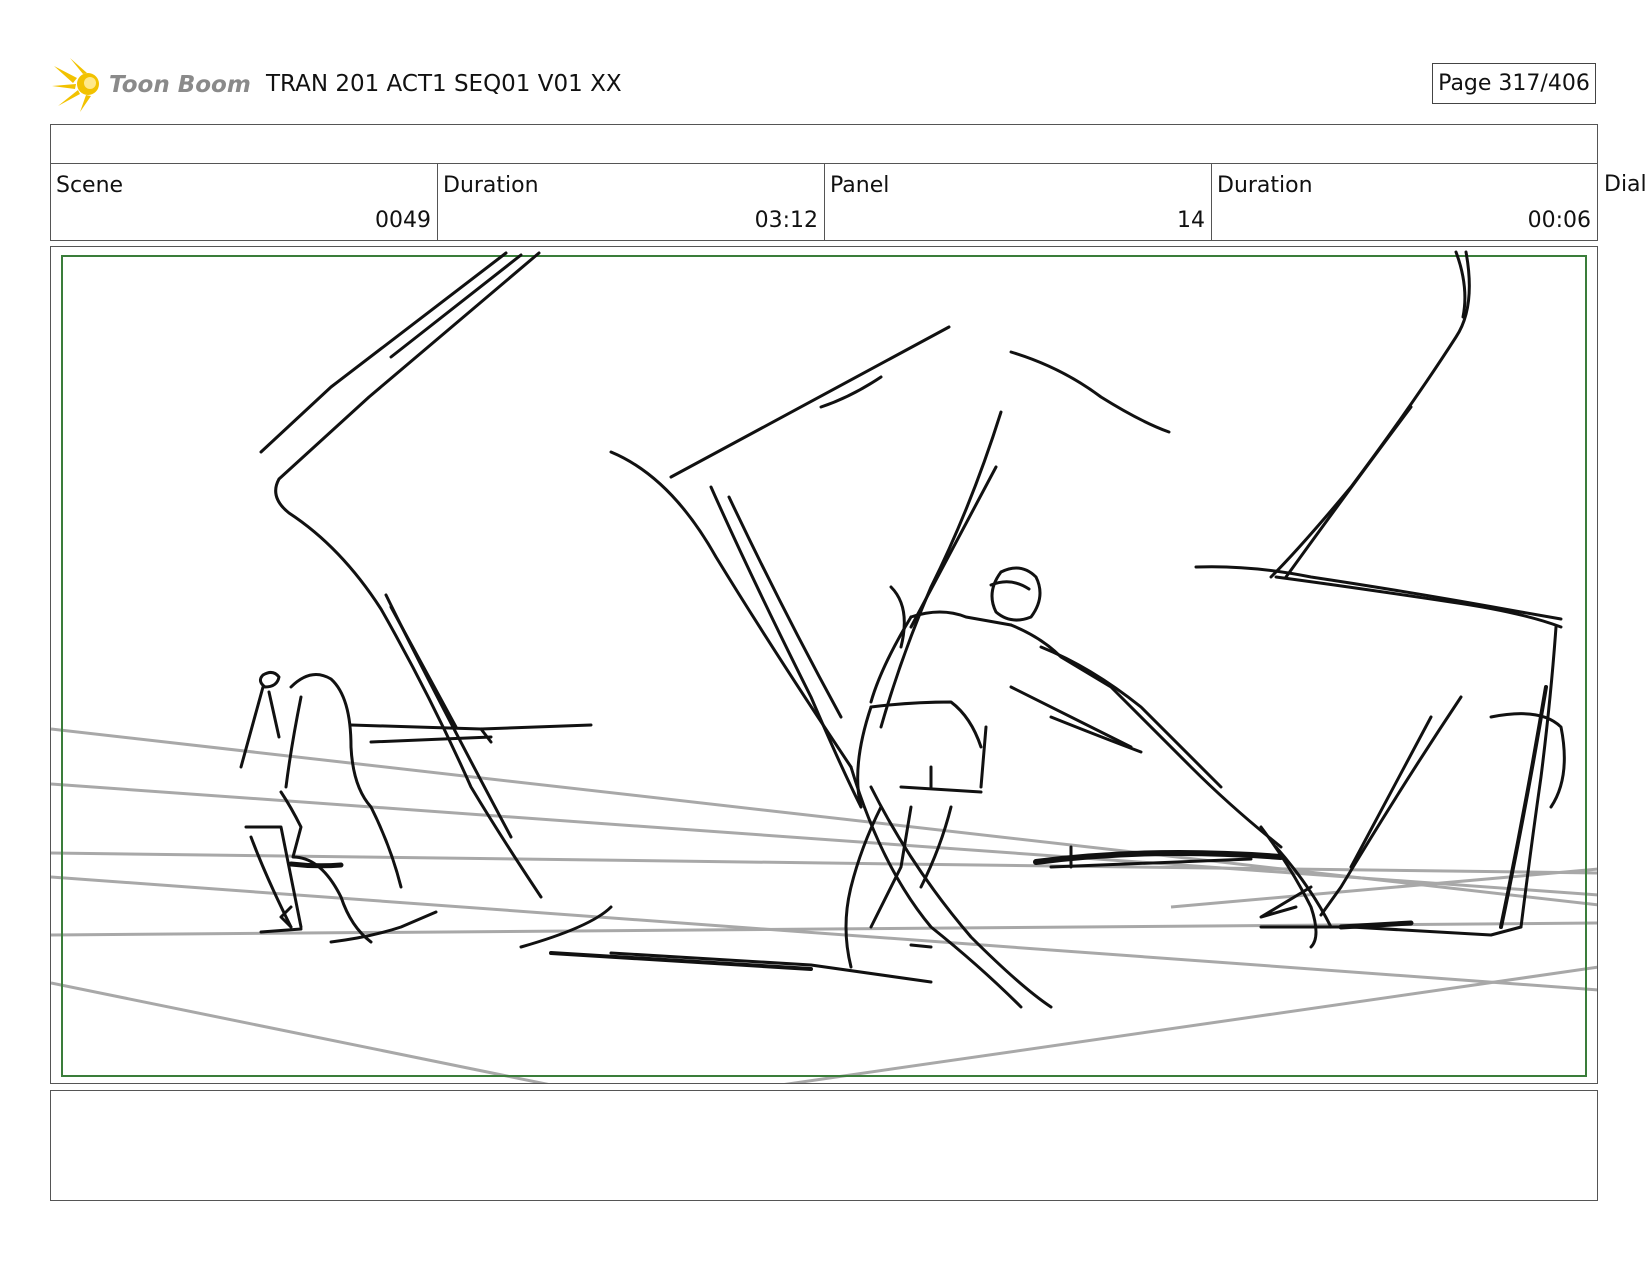 This screenshot has height=1275, width=1650. I want to click on document-title: TRAN 201 ACT1 SEQ01 V01 XX, so click(444, 84).